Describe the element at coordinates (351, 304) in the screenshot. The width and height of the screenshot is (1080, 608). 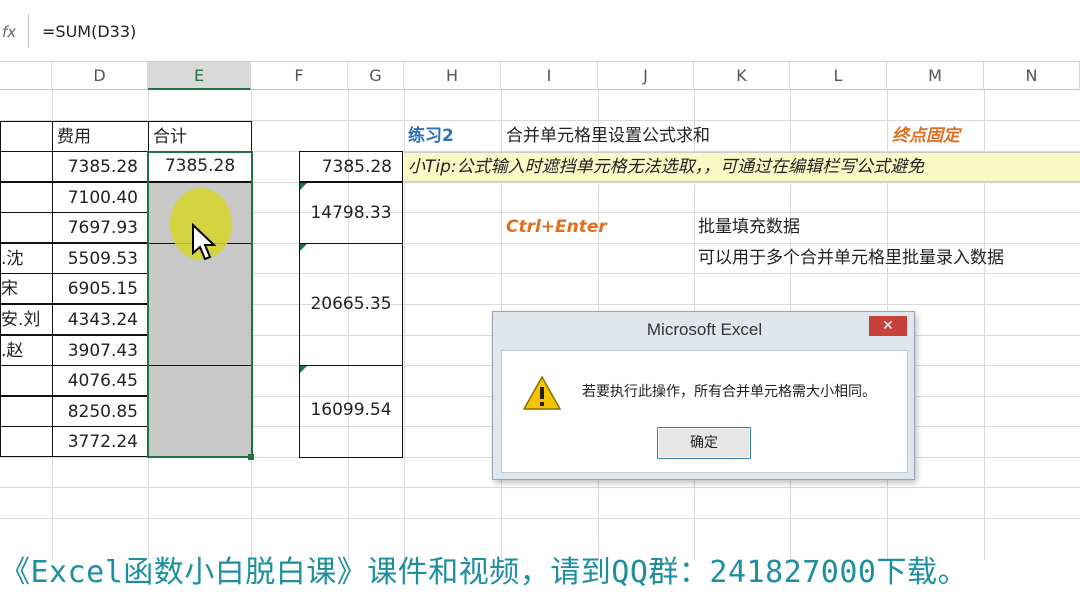
I see `g-value-cell: 20665.35` at that location.